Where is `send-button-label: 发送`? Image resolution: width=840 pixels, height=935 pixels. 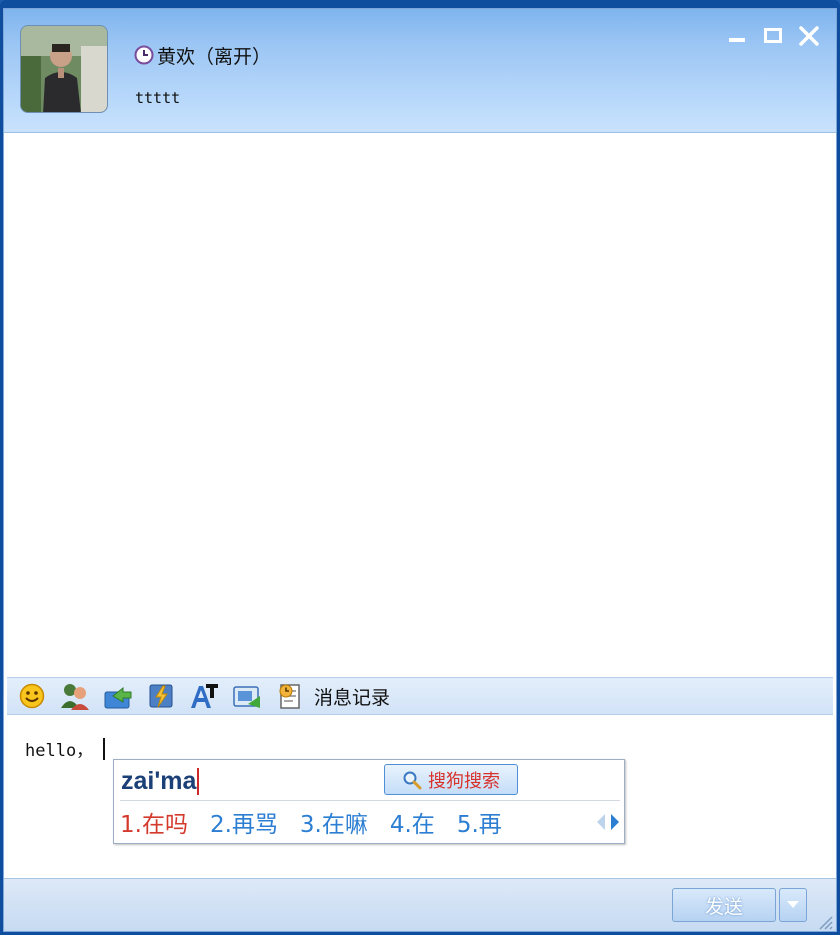 send-button-label: 发送 is located at coordinates (723, 906).